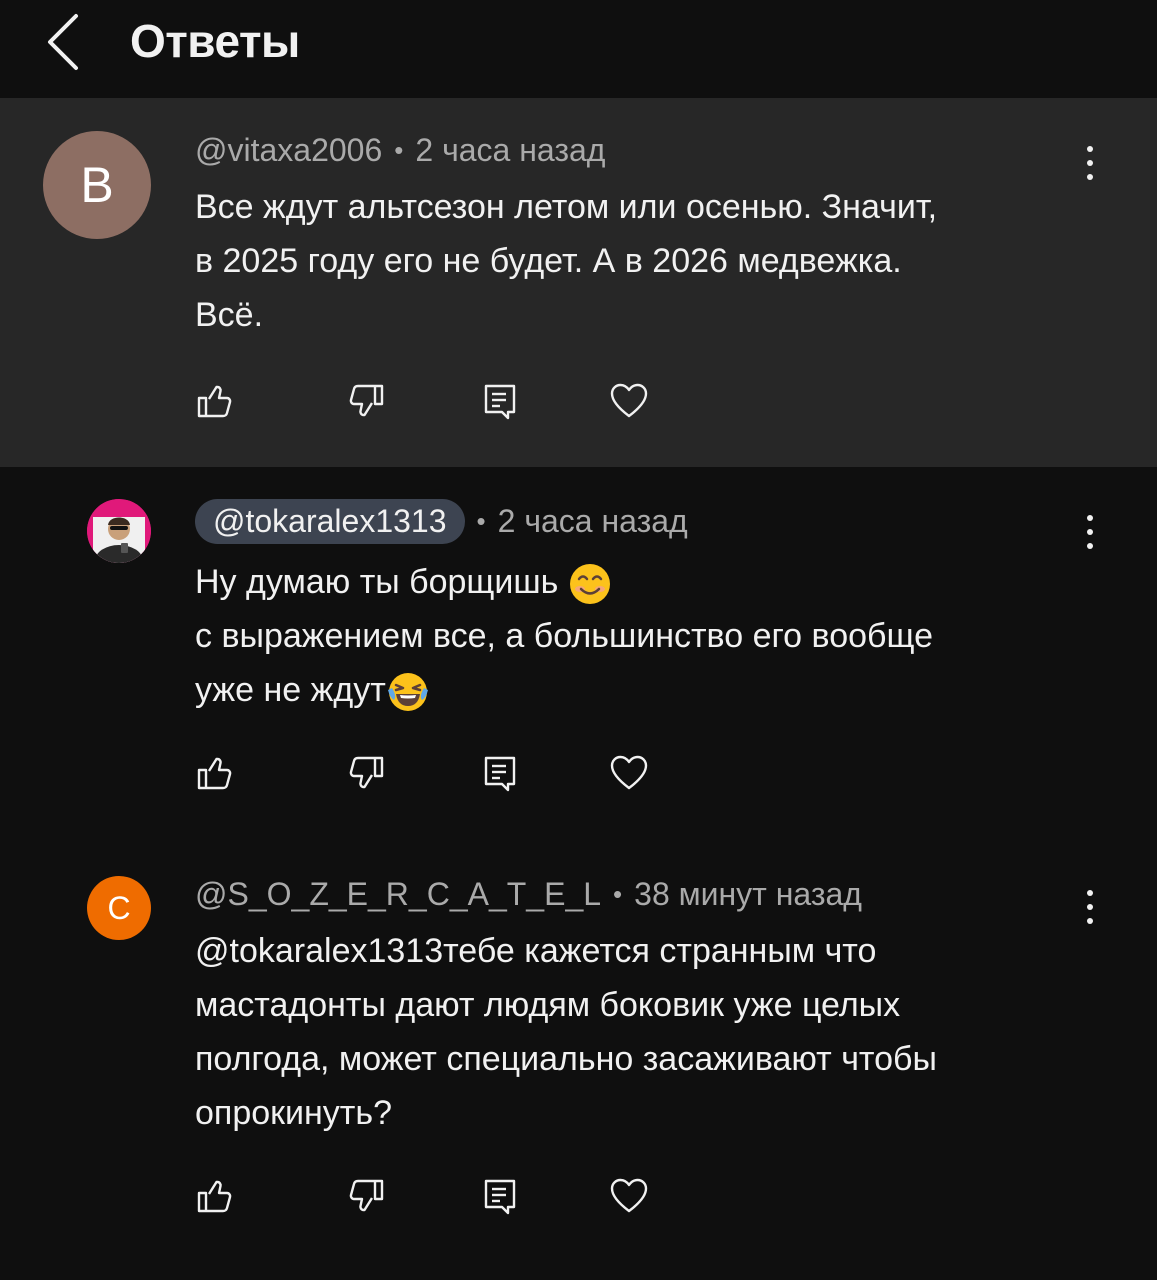  I want to click on page-title: Ответы, so click(215, 41).